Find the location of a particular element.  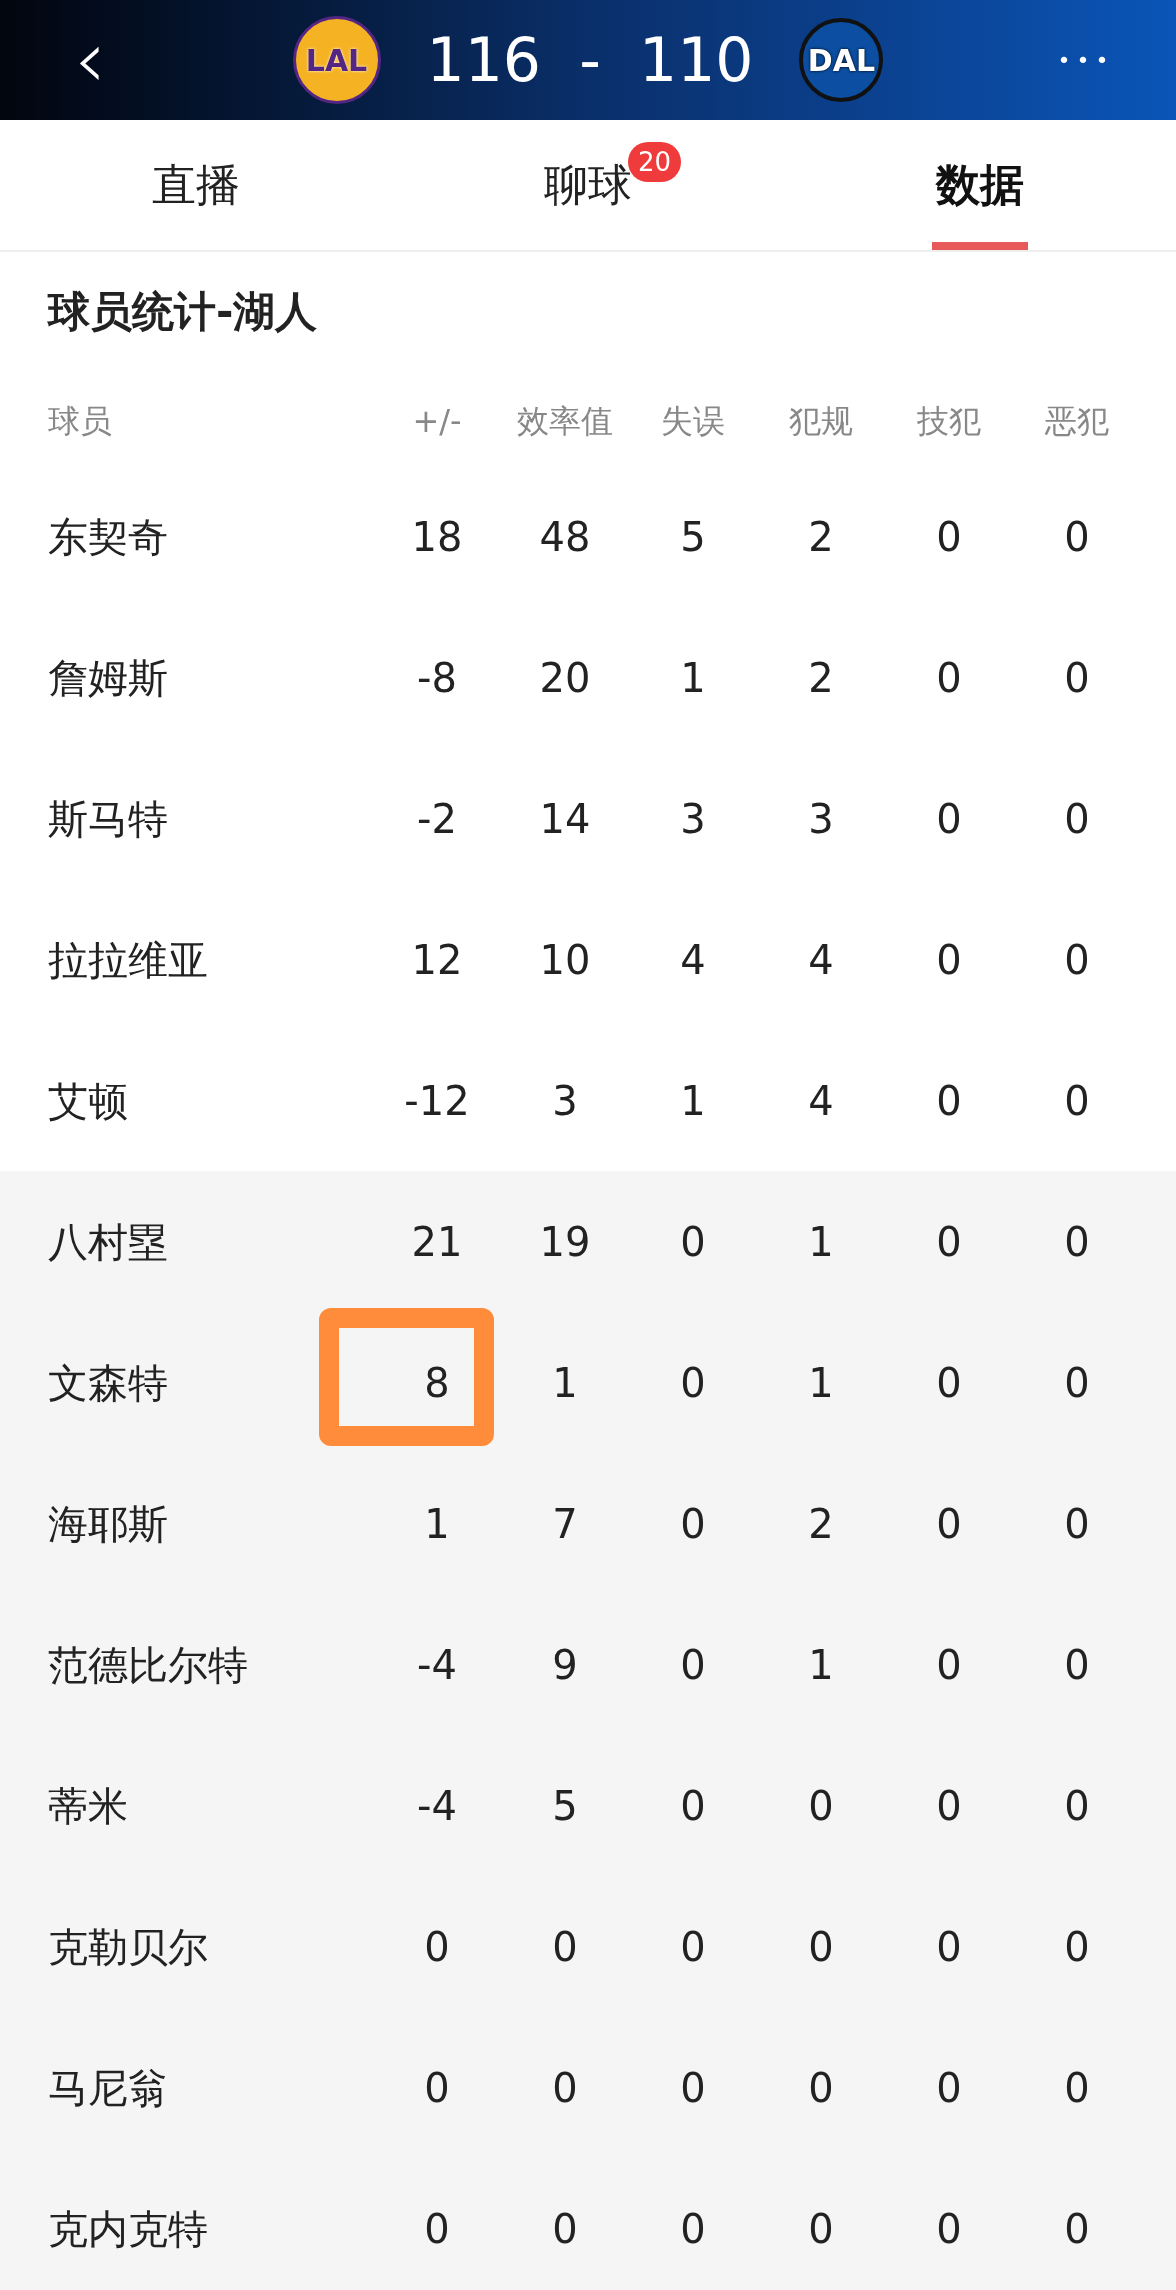

tab: 直播 is located at coordinates (196, 185).